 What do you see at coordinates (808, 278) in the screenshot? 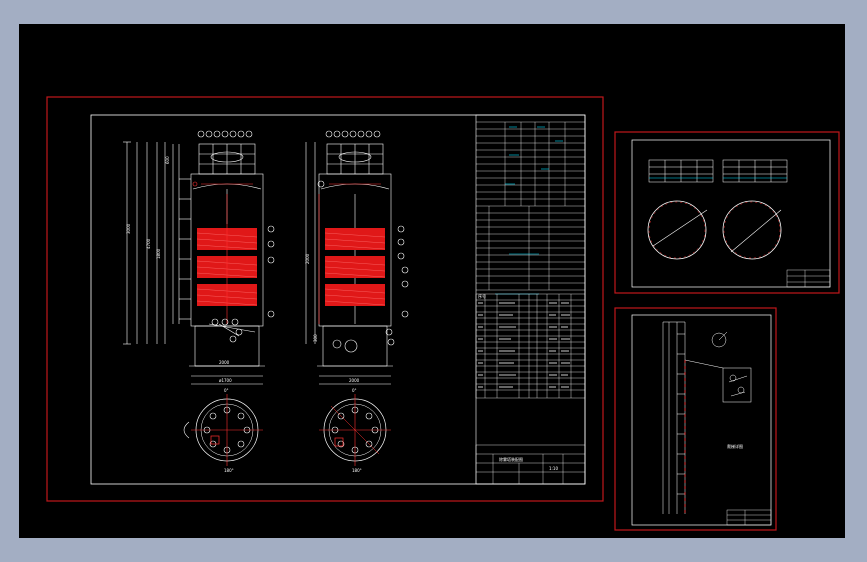
I see `ring-sheet-title-block` at bounding box center [808, 278].